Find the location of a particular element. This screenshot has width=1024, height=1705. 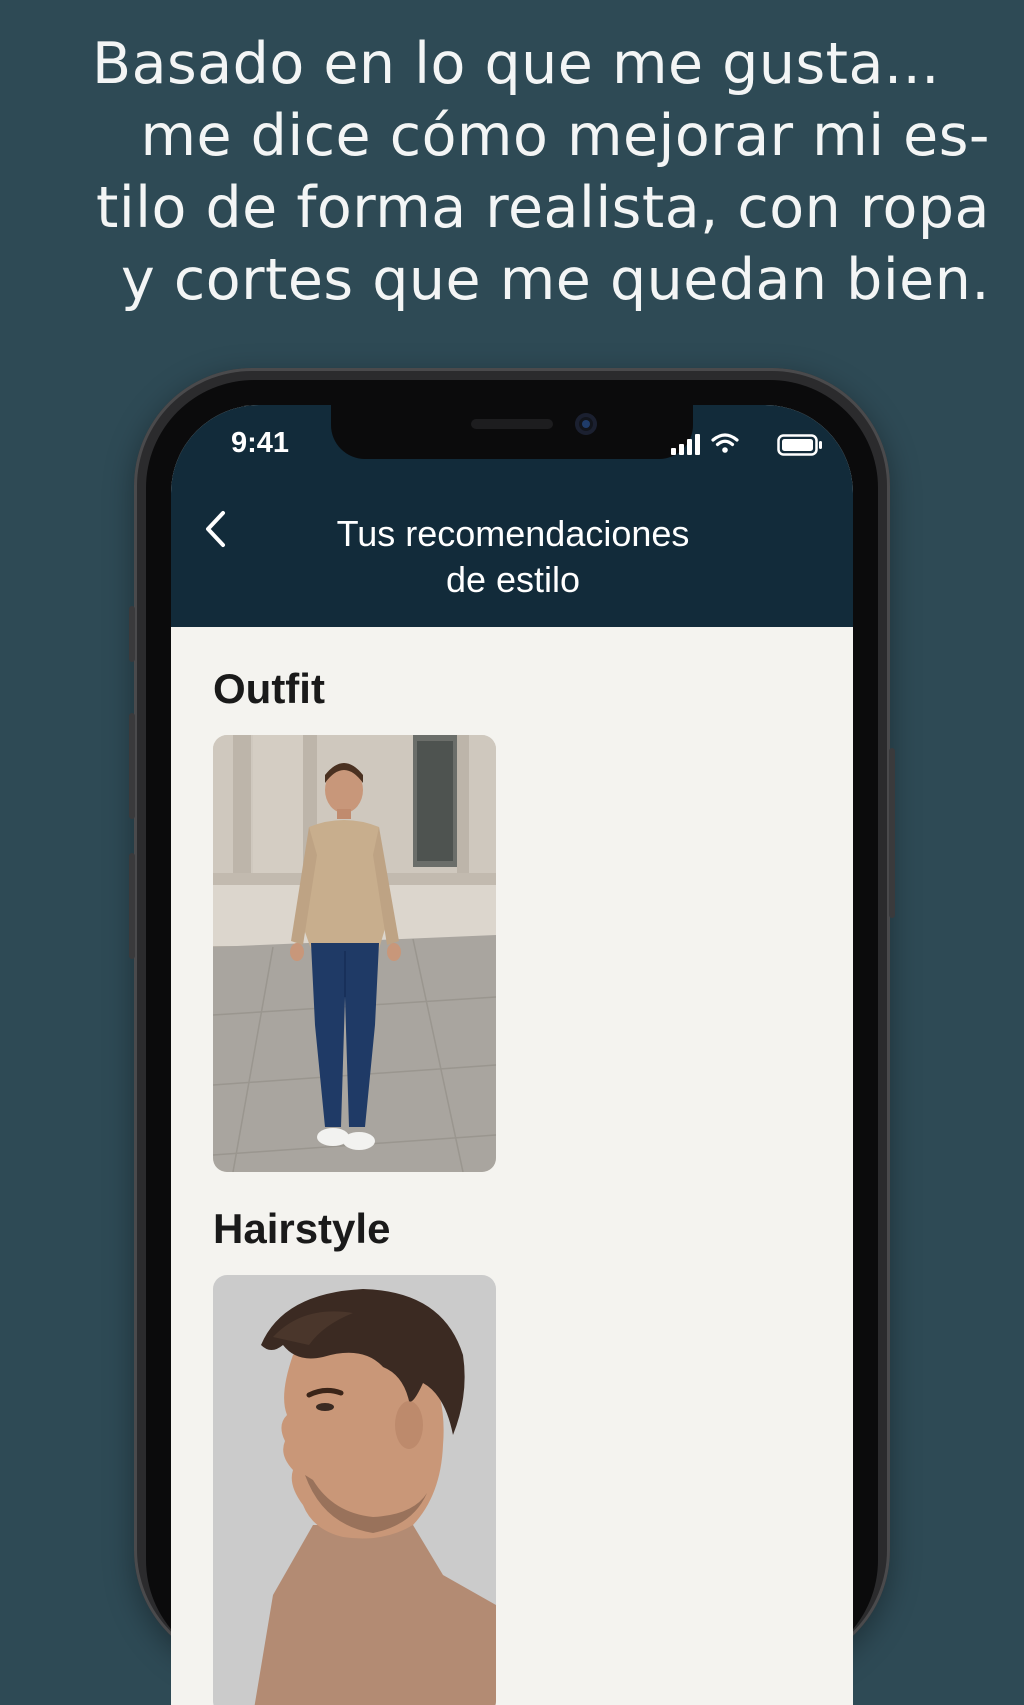

chevron-left-icon is located at coordinates (215, 529).